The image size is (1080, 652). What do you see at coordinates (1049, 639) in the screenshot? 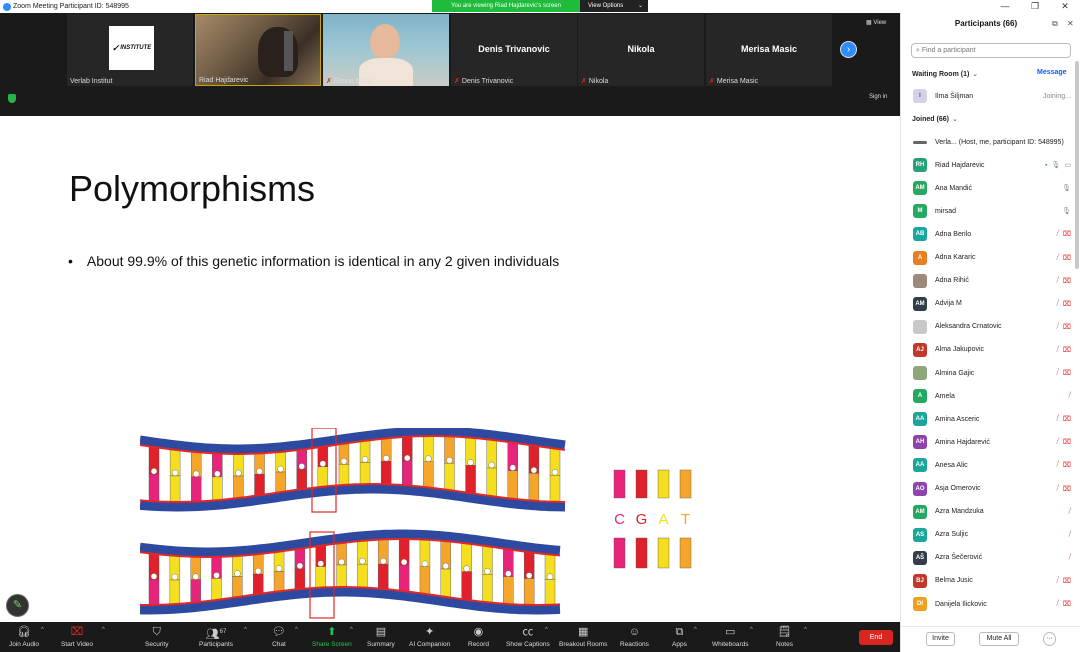
I see `more-options-button: ···` at bounding box center [1049, 639].